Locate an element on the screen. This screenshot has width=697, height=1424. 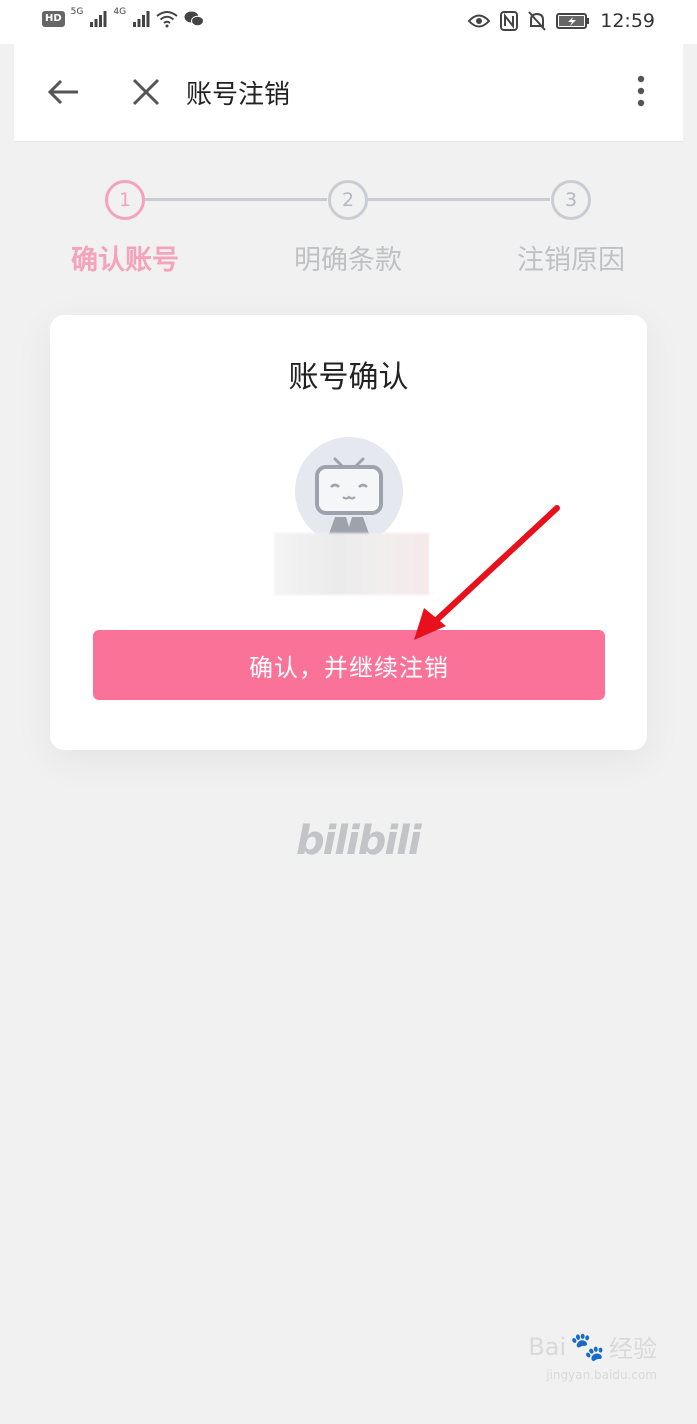
status-bar-left: HD 5G 4G is located at coordinates (123, 17).